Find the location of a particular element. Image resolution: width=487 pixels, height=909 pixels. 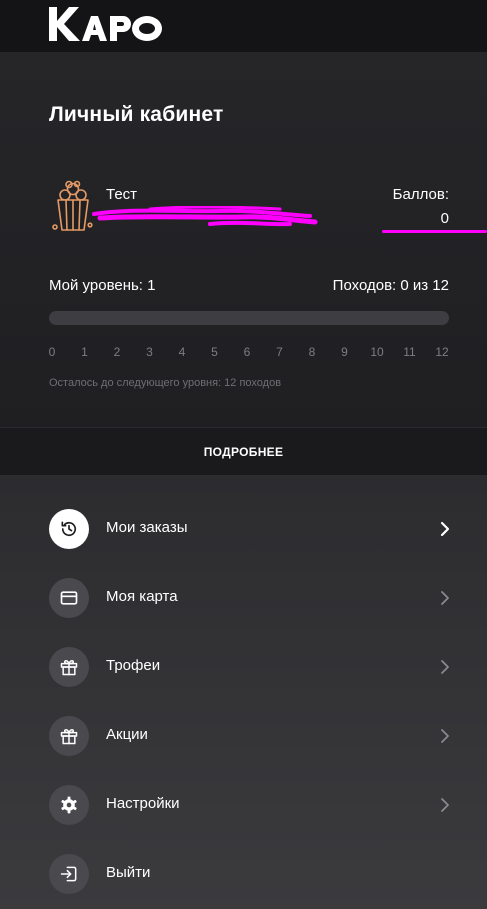

level-text: Мой уровень: 1 is located at coordinates (102, 285).